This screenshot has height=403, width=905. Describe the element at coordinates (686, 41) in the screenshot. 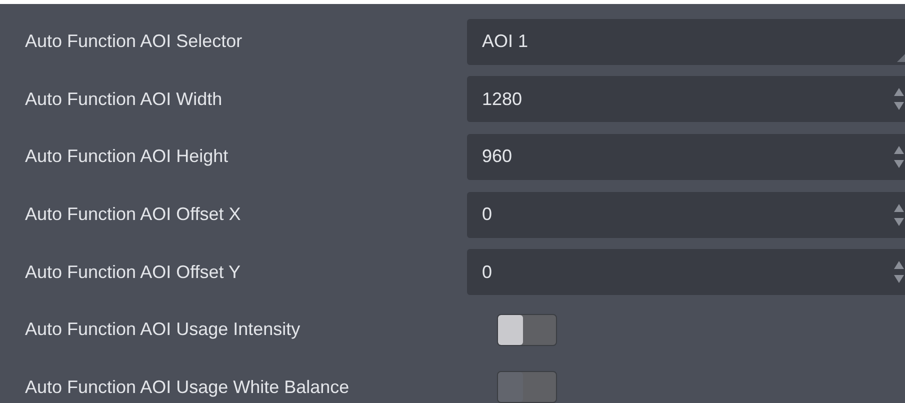

I see `dropdown-field: AOI 1` at that location.